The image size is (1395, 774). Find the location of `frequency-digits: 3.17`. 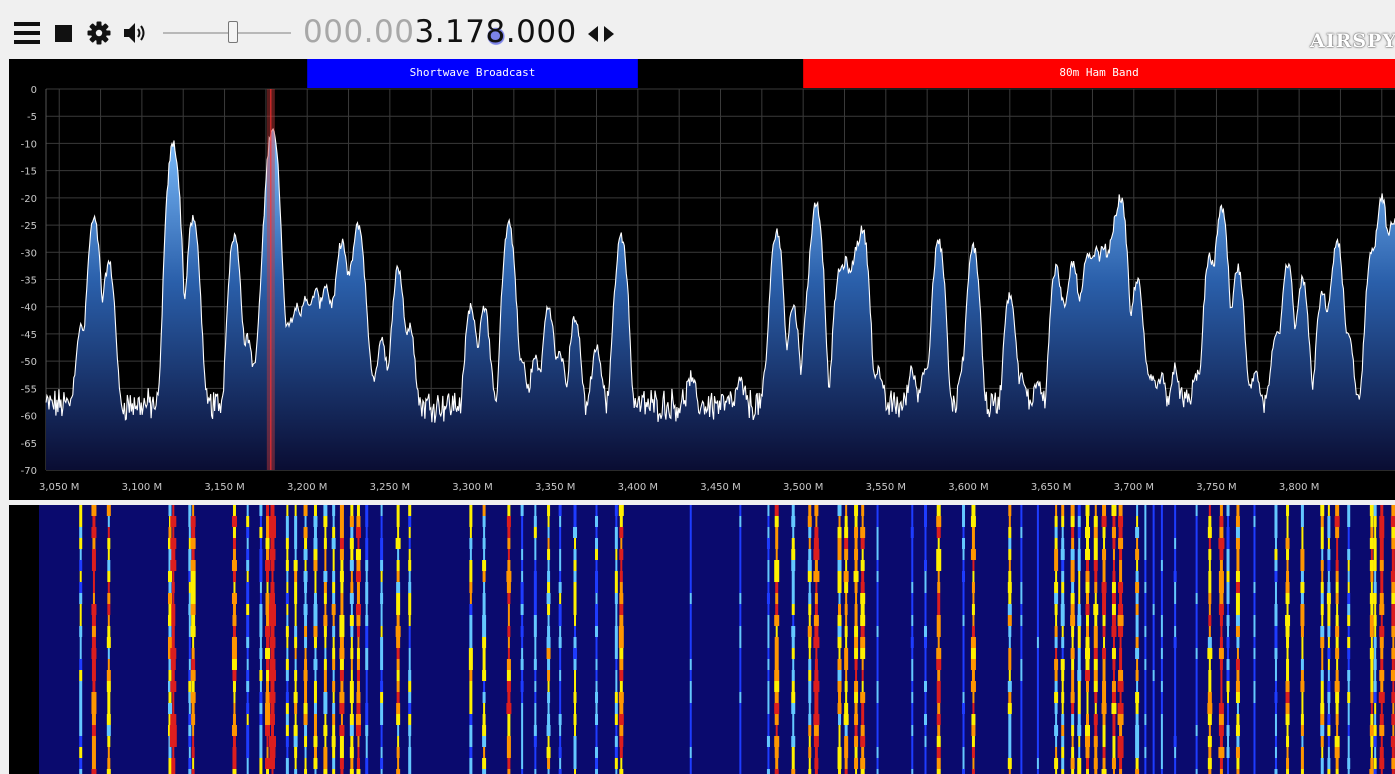

frequency-digits: 3.17 is located at coordinates (449, 32).